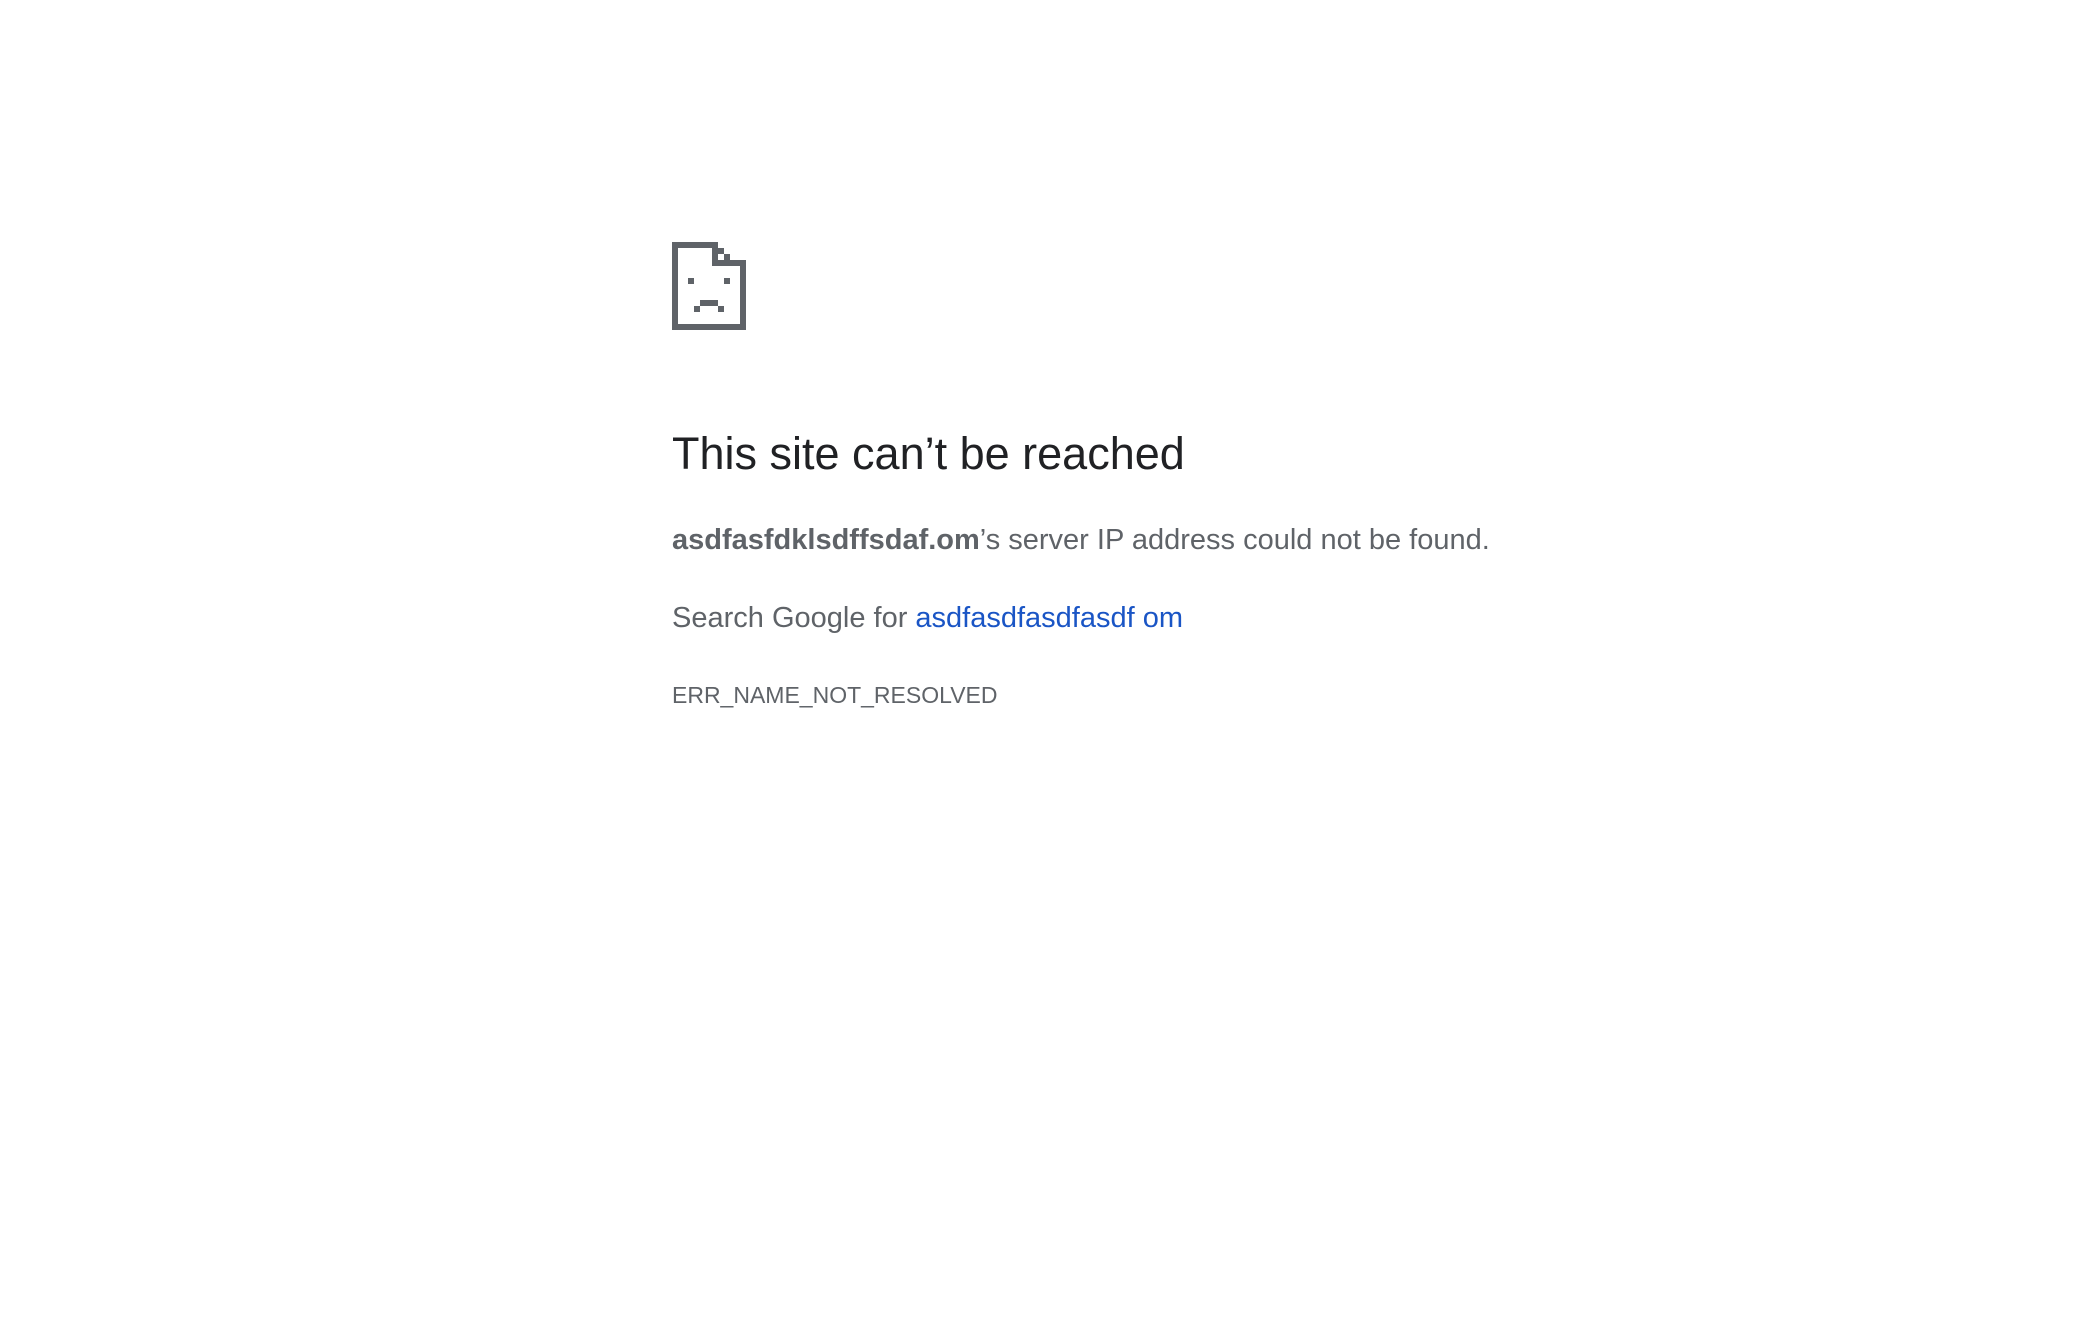 This screenshot has width=2076, height=1342. What do you see at coordinates (709, 286) in the screenshot?
I see `sad-document-icon` at bounding box center [709, 286].